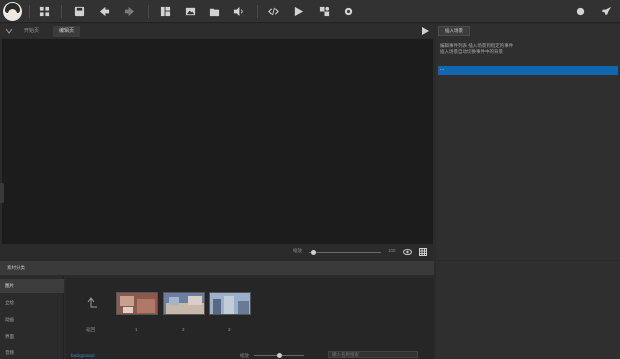 The height and width of the screenshot is (359, 620). What do you see at coordinates (324, 11) in the screenshot?
I see `assets-icon` at bounding box center [324, 11].